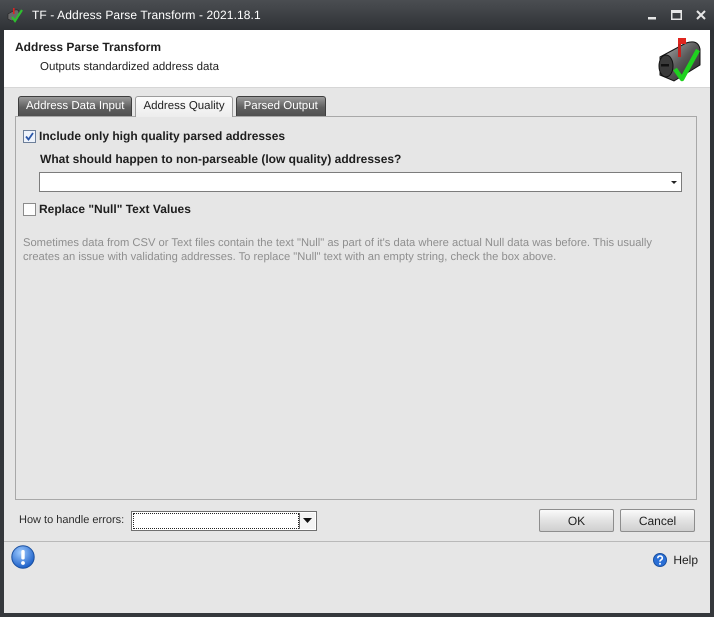  I want to click on dropdown-field, so click(360, 182).